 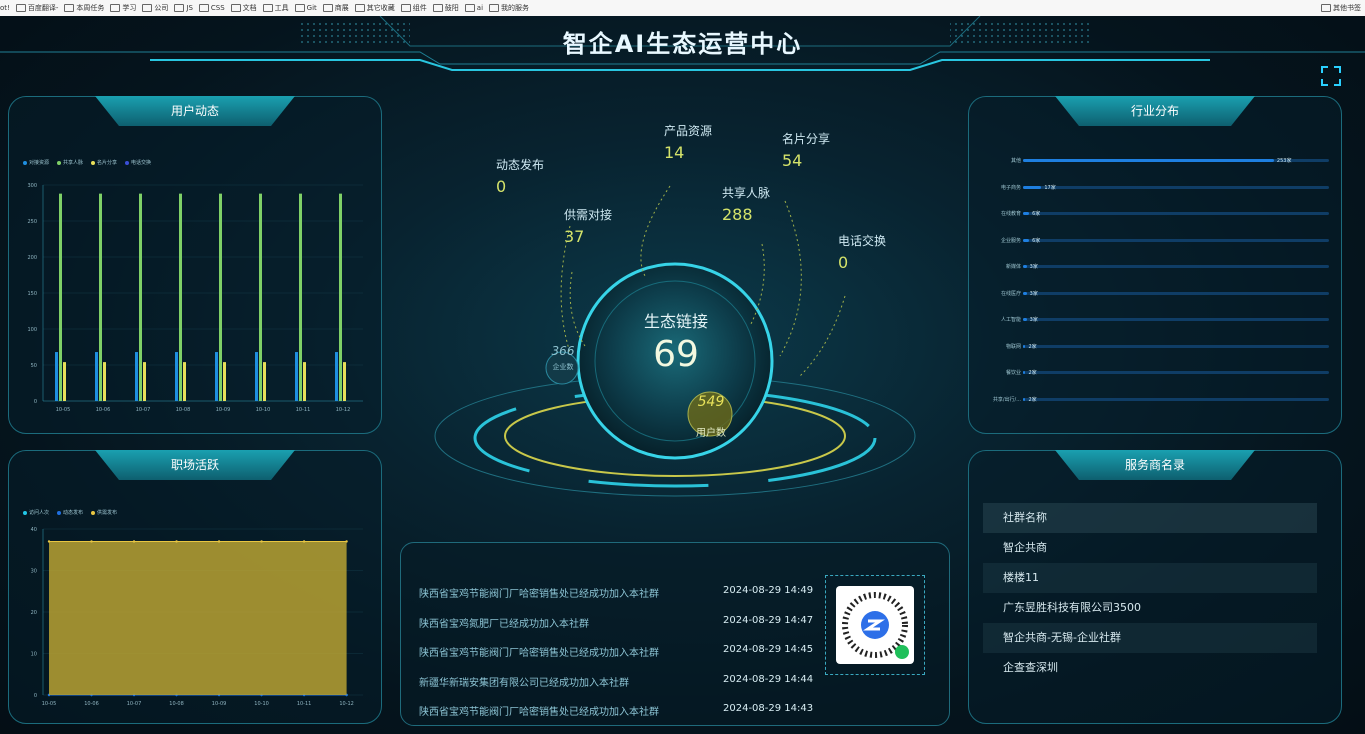 What do you see at coordinates (413, 8) in the screenshot?
I see `bookmark-item: 组件` at bounding box center [413, 8].